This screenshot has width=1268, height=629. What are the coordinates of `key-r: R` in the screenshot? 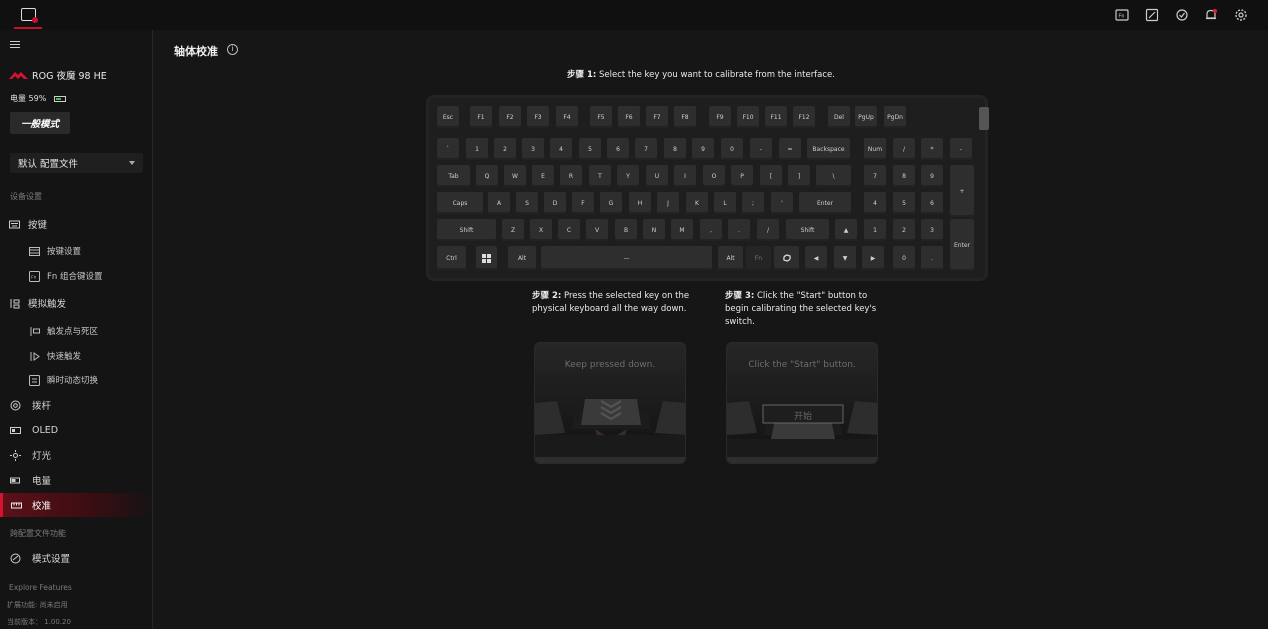 It's located at (571, 176).